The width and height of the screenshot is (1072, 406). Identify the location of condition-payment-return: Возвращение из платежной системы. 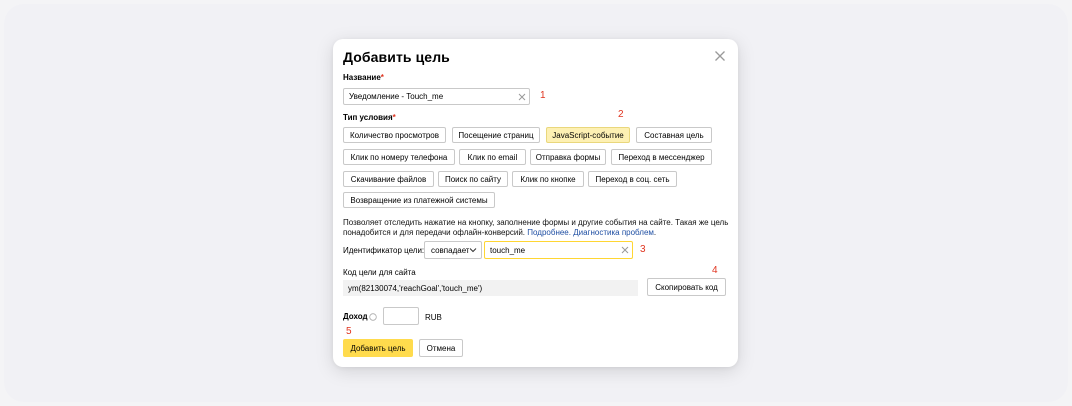
(419, 200).